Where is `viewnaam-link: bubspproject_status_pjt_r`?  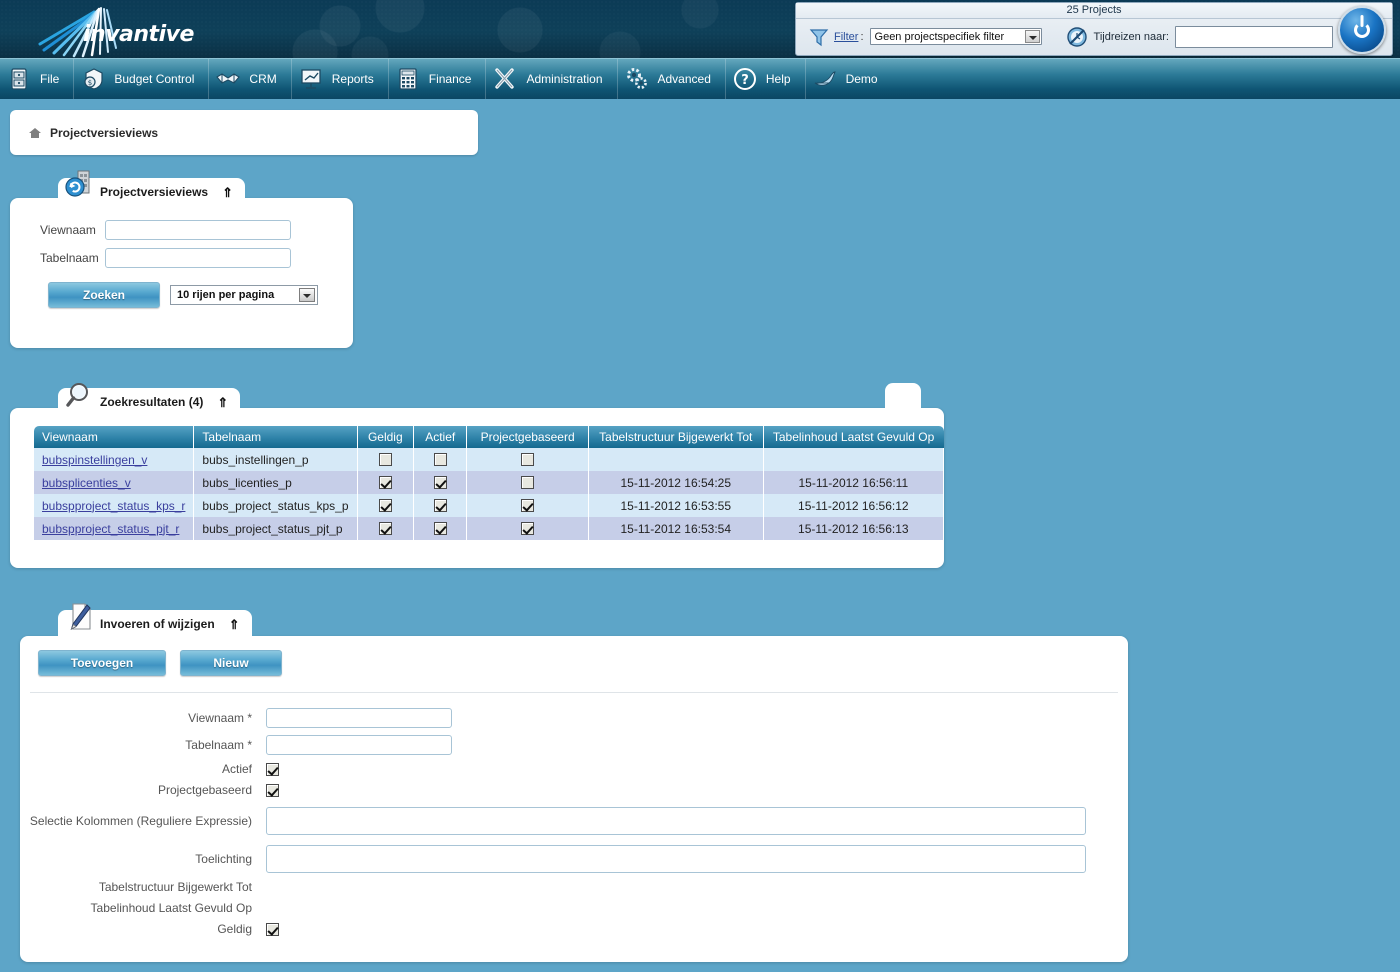
viewnaam-link: bubspproject_status_pjt_r is located at coordinates (110, 529).